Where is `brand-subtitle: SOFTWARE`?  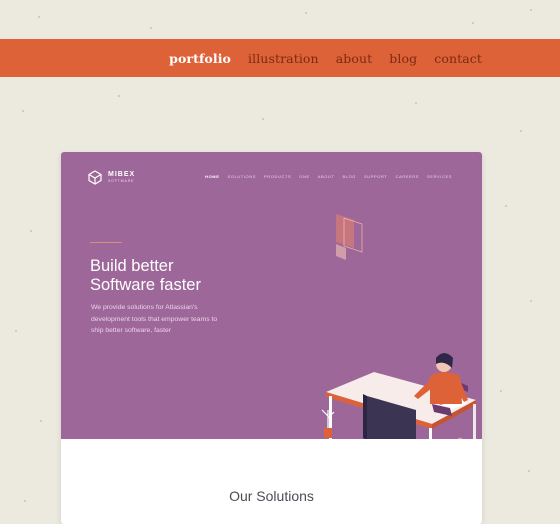 brand-subtitle: SOFTWARE is located at coordinates (121, 181).